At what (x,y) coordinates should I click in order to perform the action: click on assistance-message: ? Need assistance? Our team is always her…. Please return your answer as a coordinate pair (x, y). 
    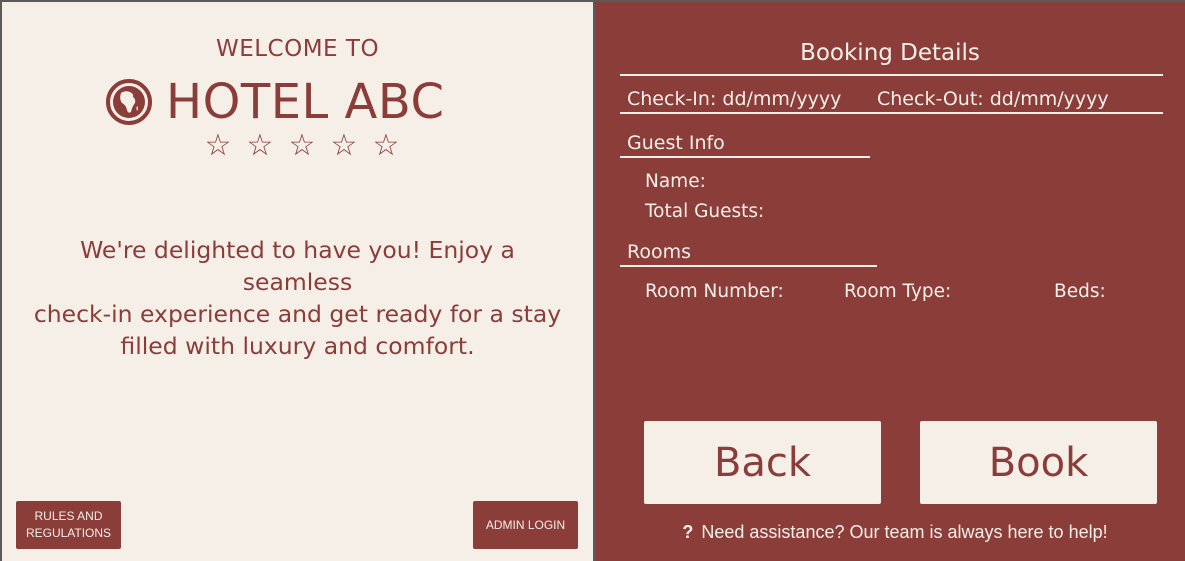
    Looking at the image, I should click on (890, 532).